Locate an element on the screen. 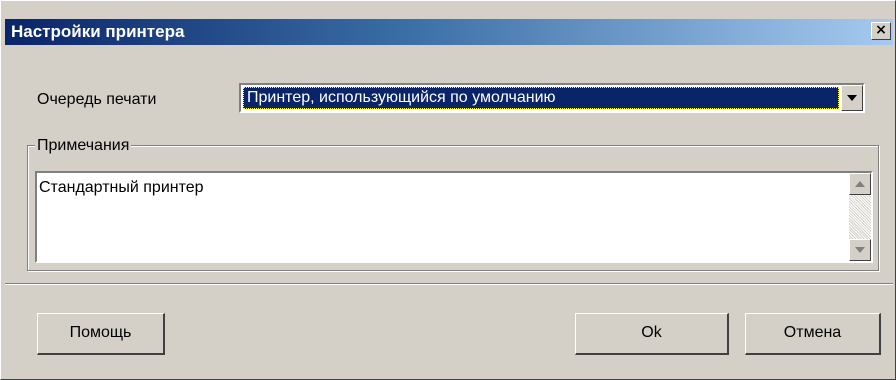  separator is located at coordinates (449, 284).